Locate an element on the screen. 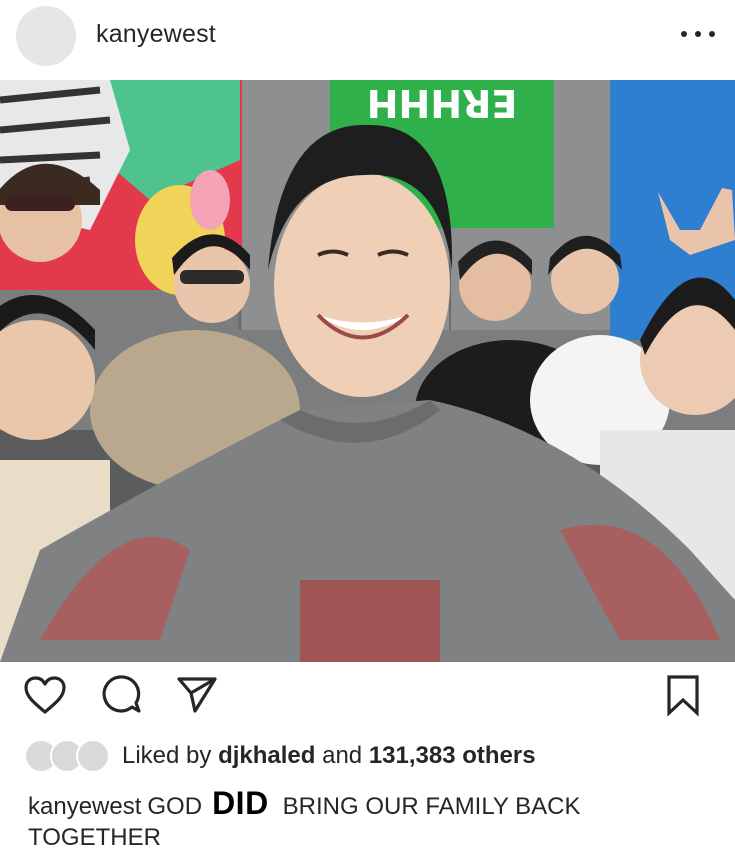  liker-avatars is located at coordinates (69, 756).